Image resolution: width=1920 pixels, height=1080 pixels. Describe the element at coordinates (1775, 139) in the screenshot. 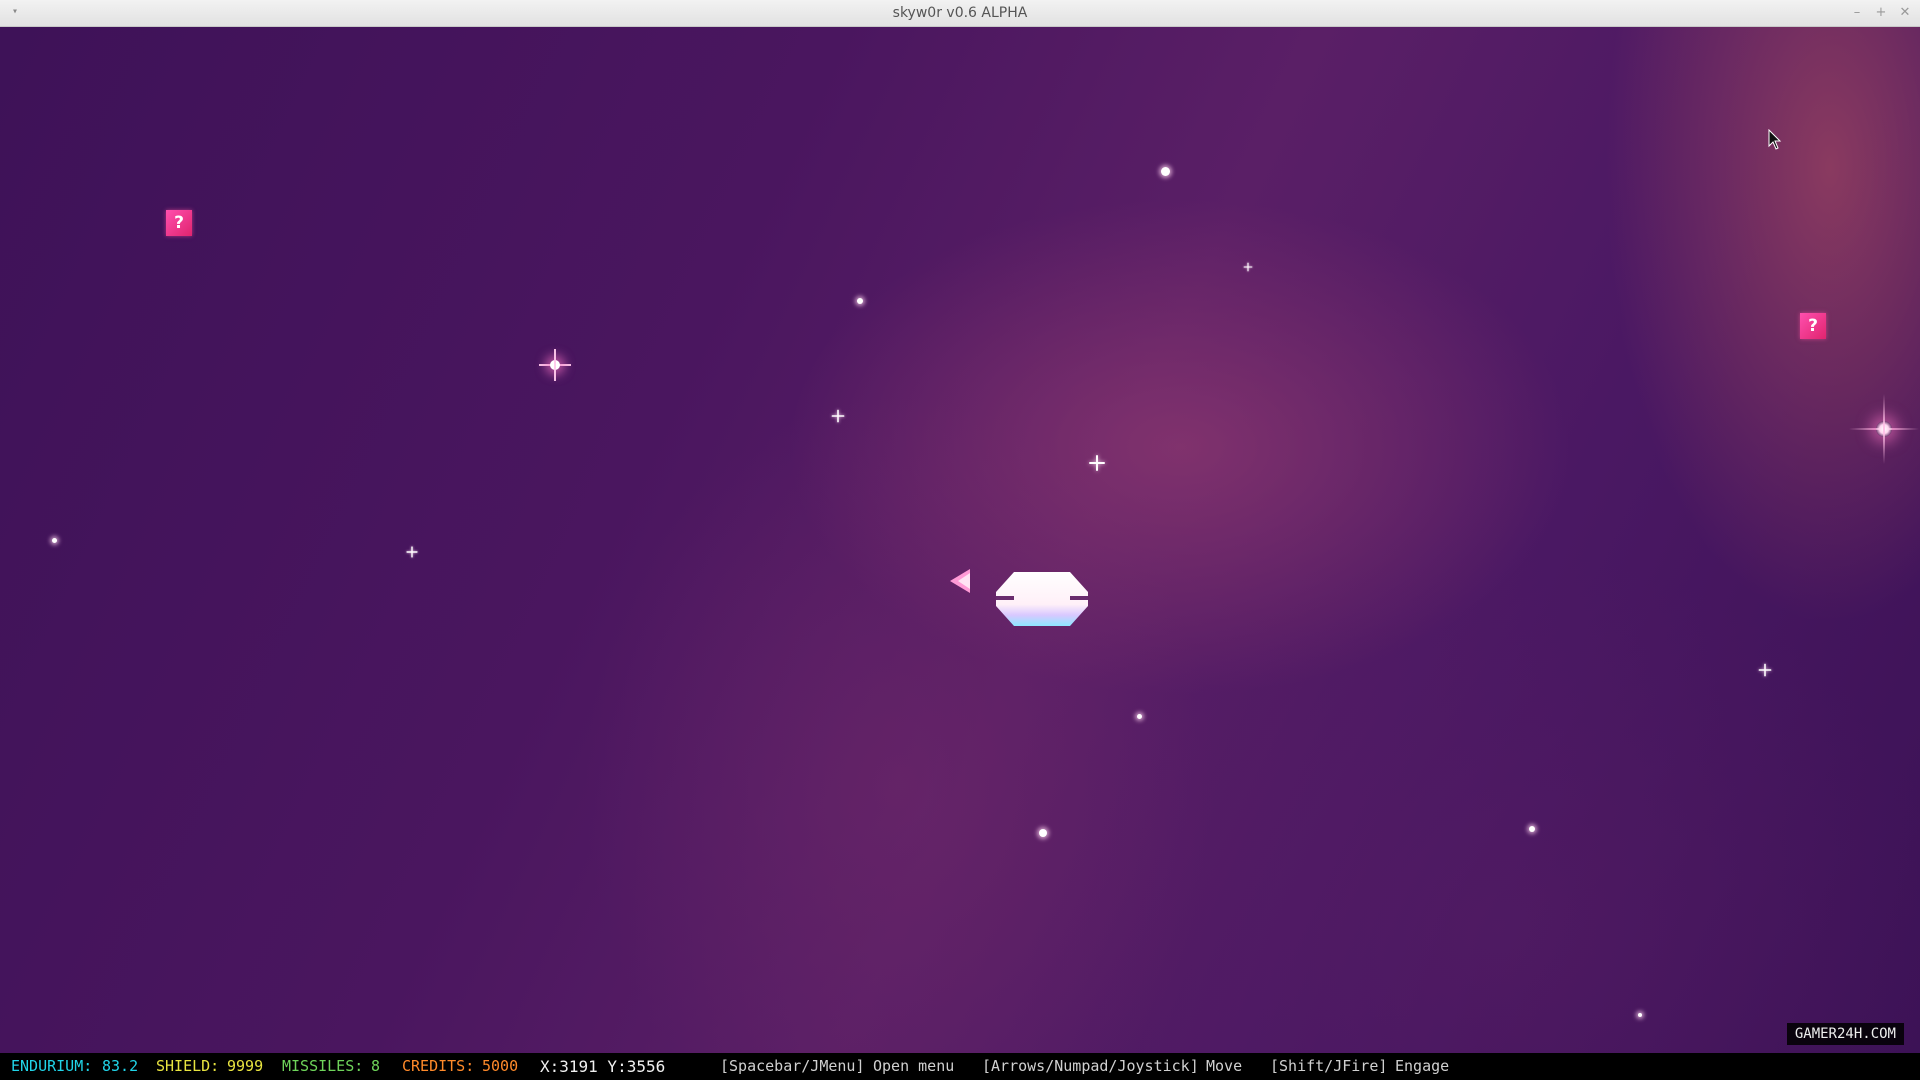

I see `mouse-cursor-icon` at that location.